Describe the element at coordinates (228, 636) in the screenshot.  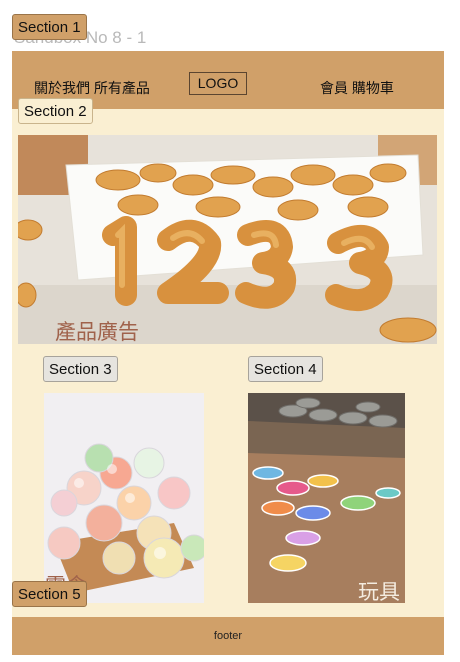
I see `site-footer: footer` at that location.